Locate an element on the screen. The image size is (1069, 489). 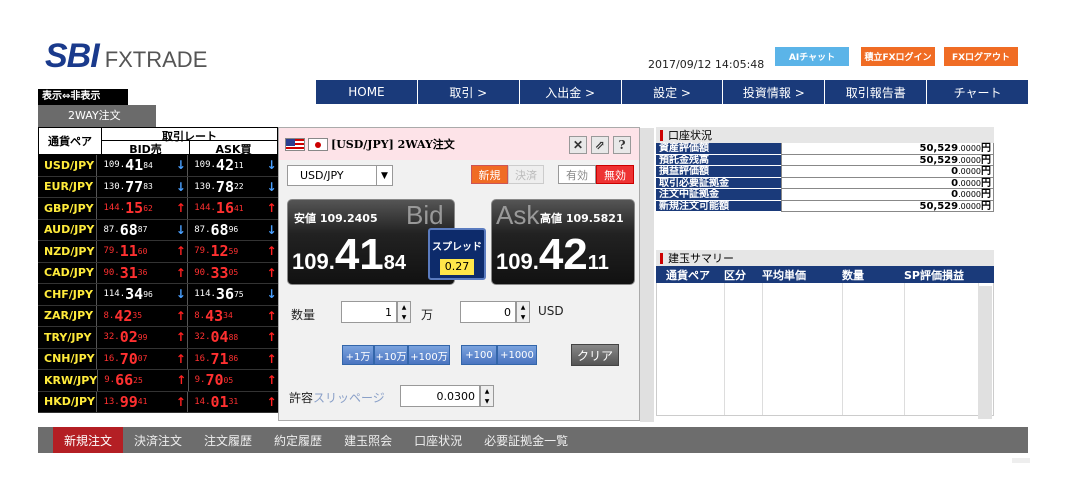
rate-row: NZD/JPY 79. 11 60 ↑ 79. 12 59 ↑ is located at coordinates (158, 252).